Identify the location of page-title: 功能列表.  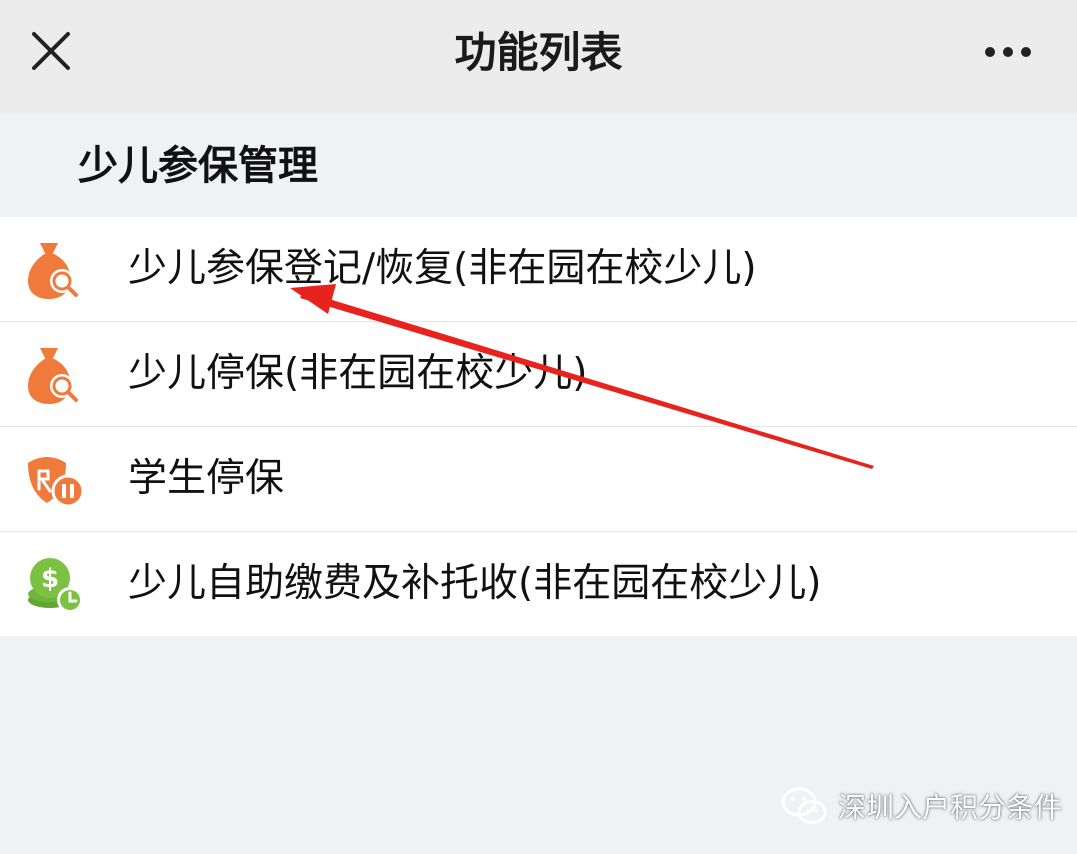
(538, 52).